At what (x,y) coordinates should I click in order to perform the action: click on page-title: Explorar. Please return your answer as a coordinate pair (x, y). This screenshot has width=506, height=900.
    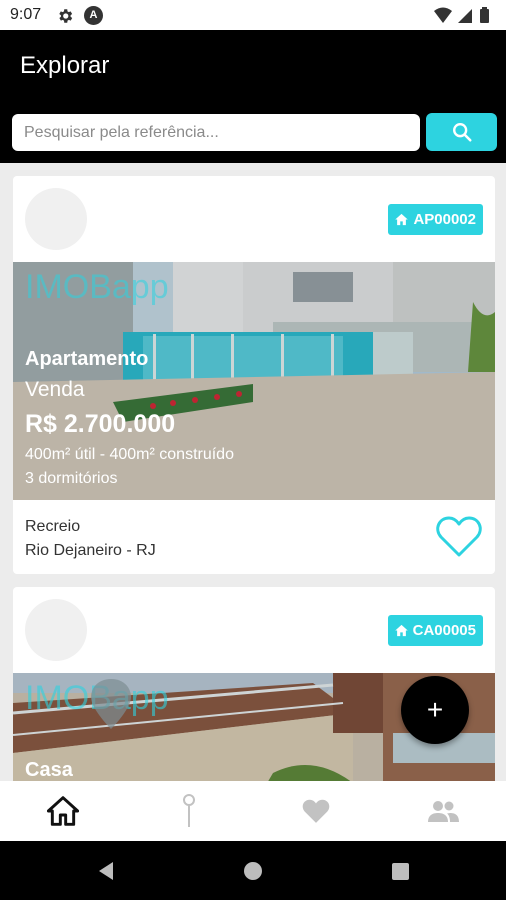
    Looking at the image, I should click on (65, 65).